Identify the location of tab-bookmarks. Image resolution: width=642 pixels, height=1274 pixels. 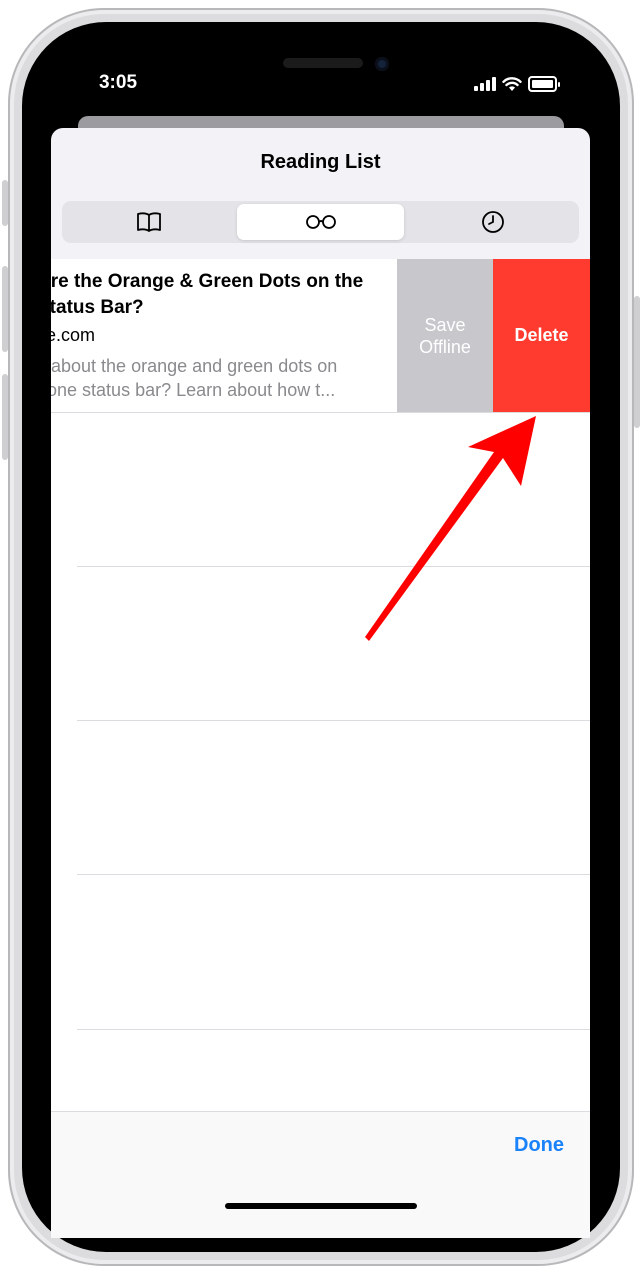
(148, 222).